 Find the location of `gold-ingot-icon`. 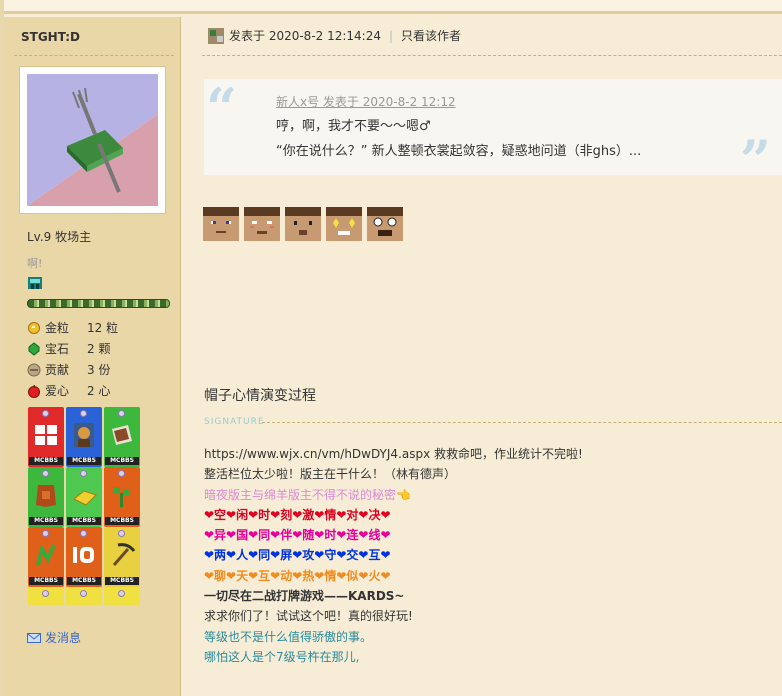

gold-ingot-icon is located at coordinates (85, 498).